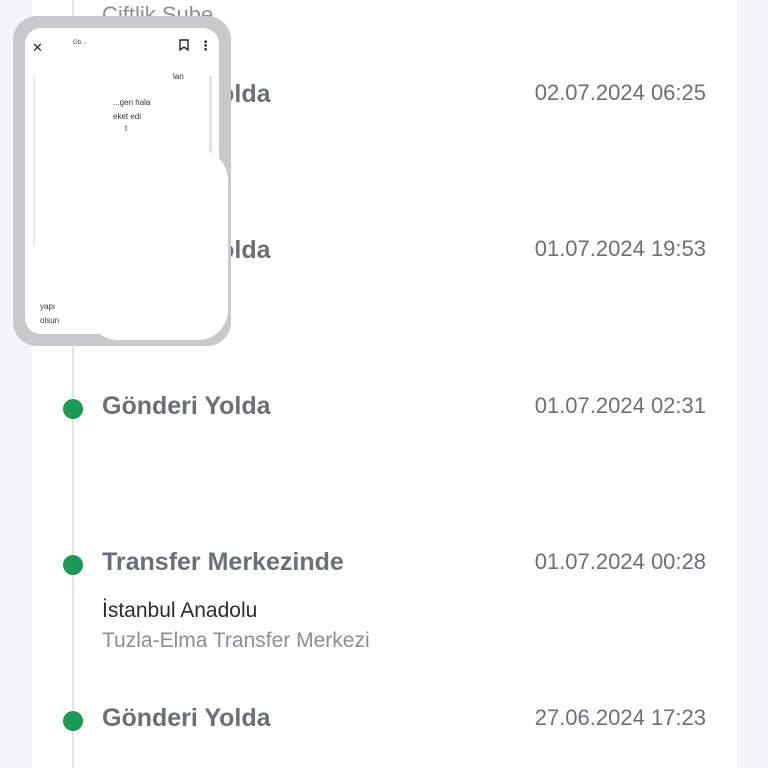 This screenshot has height=768, width=768. What do you see at coordinates (158, 245) in the screenshot?
I see `redaction-blot` at bounding box center [158, 245].